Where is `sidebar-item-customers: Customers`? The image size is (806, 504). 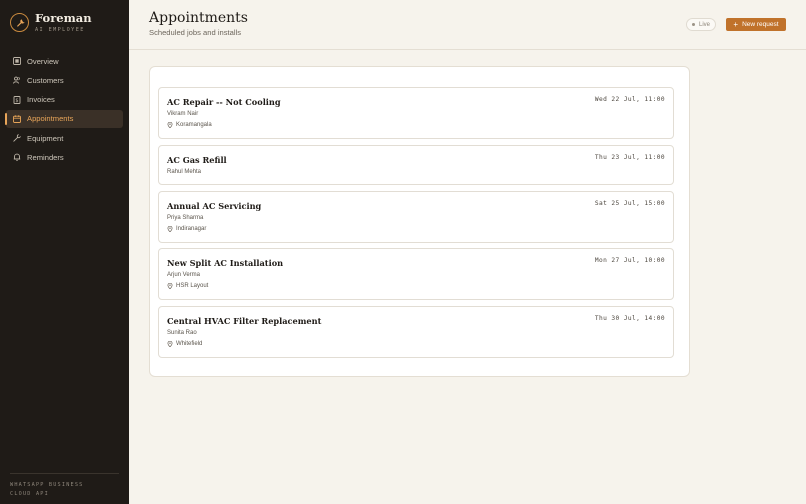
sidebar-item-customers: Customers is located at coordinates (64, 80).